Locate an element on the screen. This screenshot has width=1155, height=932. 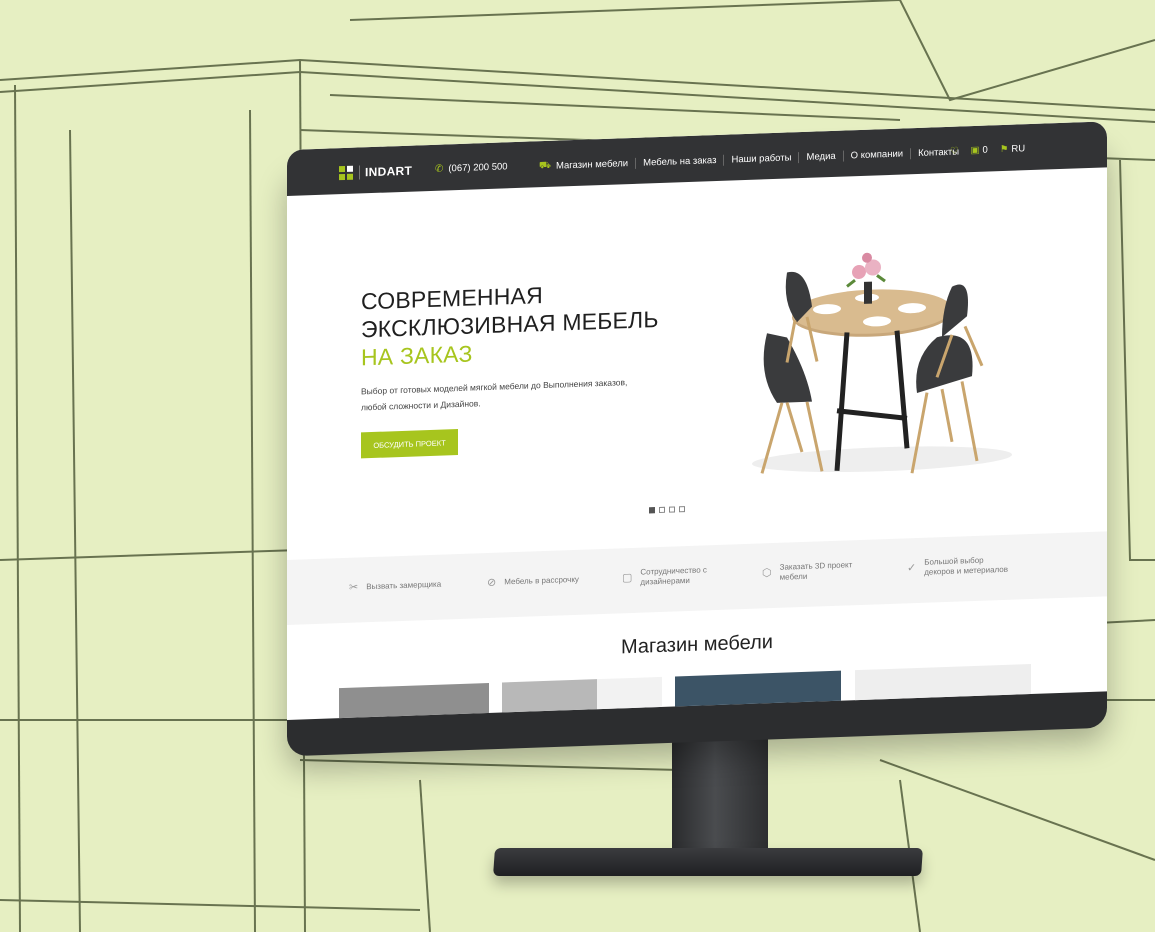
menu-item-about: О компании is located at coordinates (876, 154).